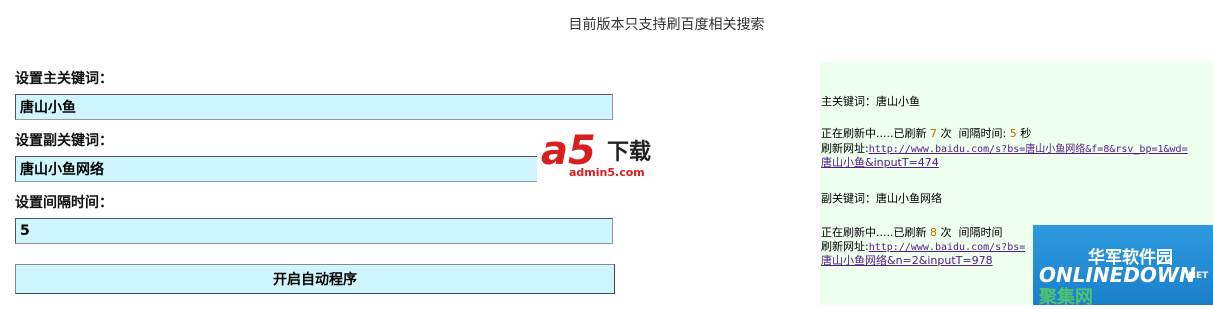  I want to click on sub-url-link: http://www.baidu.com/s?bs=, so click(947, 247).